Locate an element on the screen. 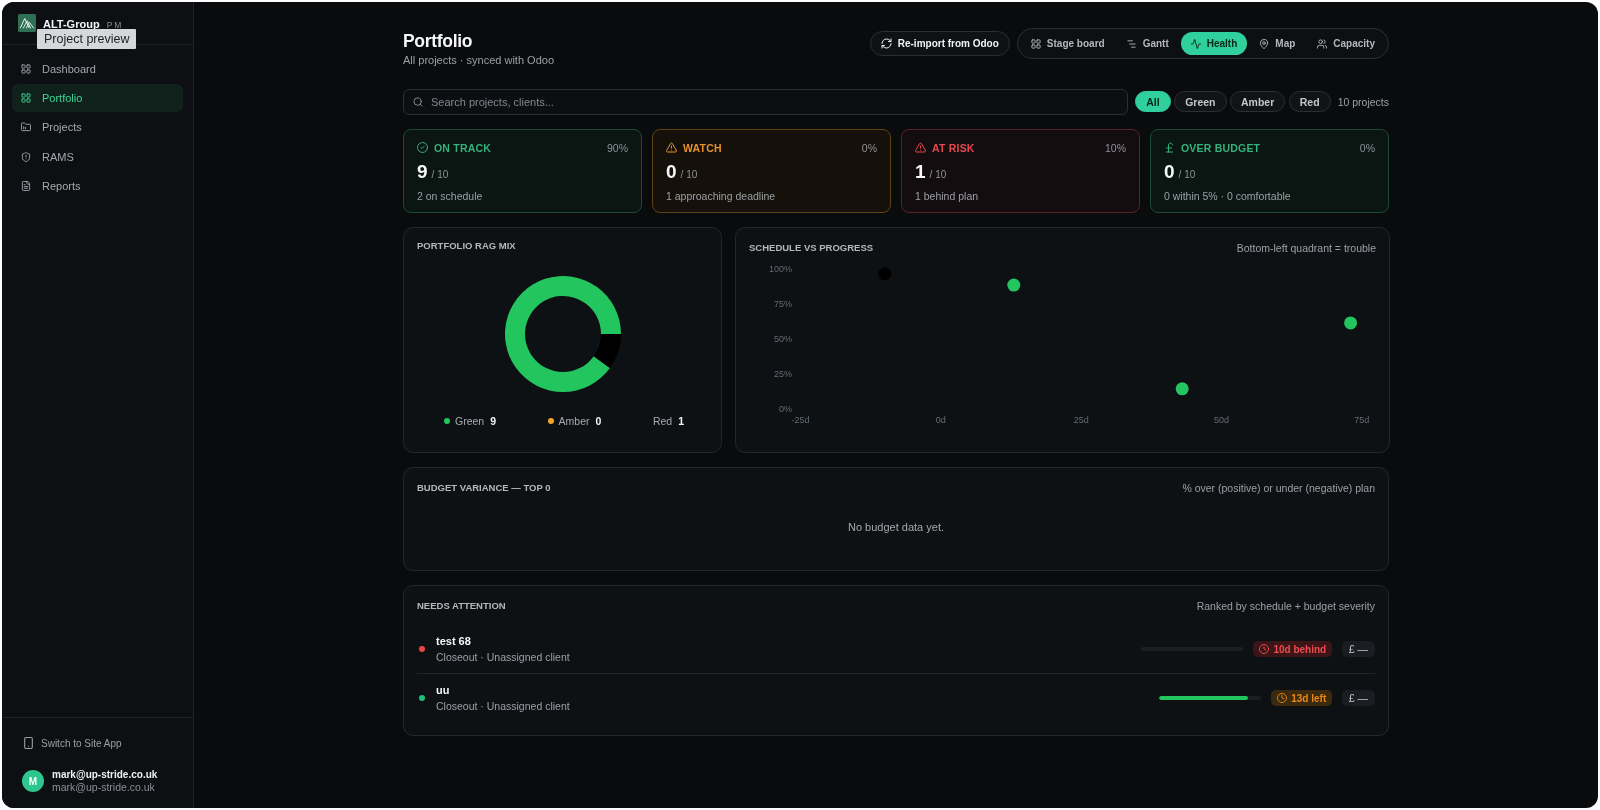 Image resolution: width=1600 pixels, height=810 pixels. folder-icon is located at coordinates (26, 127).